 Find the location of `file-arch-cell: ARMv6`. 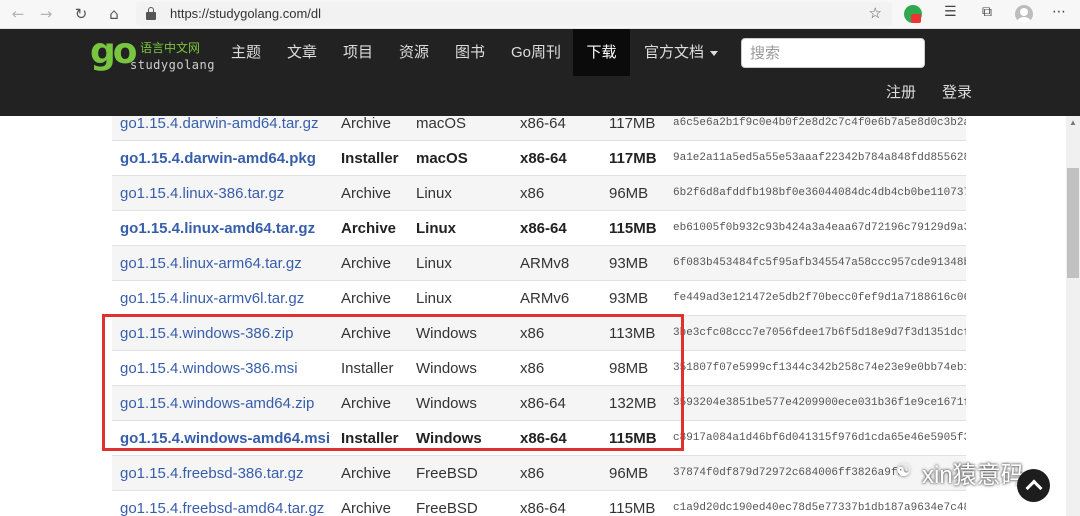

file-arch-cell: ARMv6 is located at coordinates (564, 298).